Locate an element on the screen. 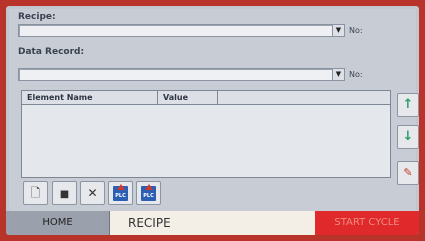  read-from-plc-button: PLC is located at coordinates (148, 193).